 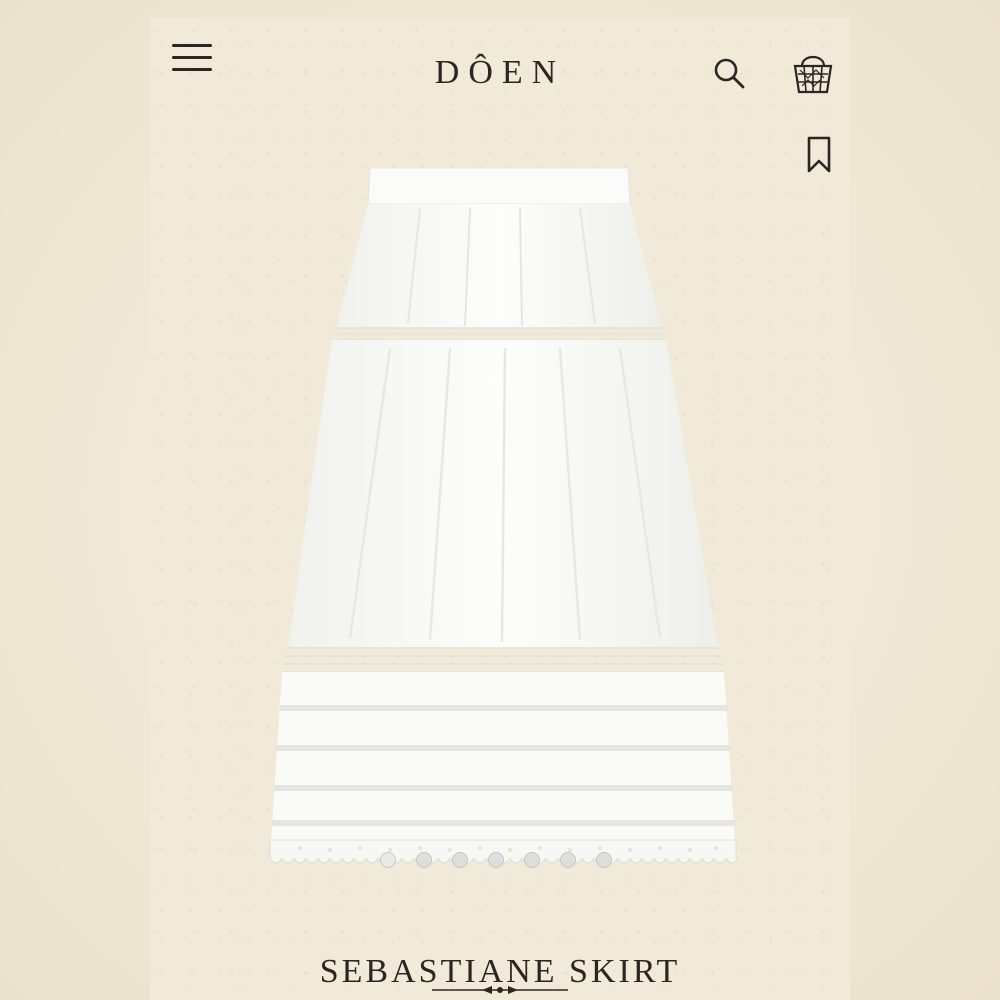 What do you see at coordinates (500, 990) in the screenshot?
I see `divider-ornament` at bounding box center [500, 990].